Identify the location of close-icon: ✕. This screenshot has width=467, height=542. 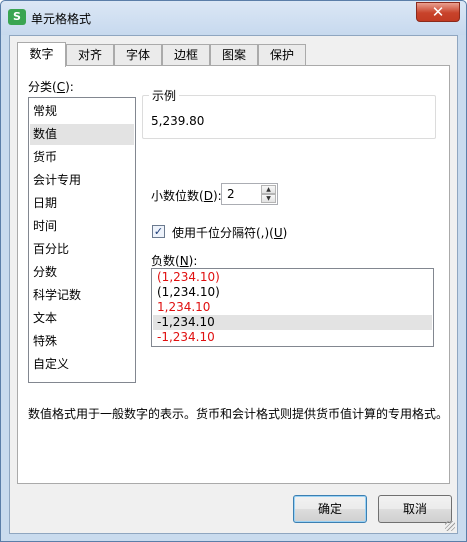
(438, 12).